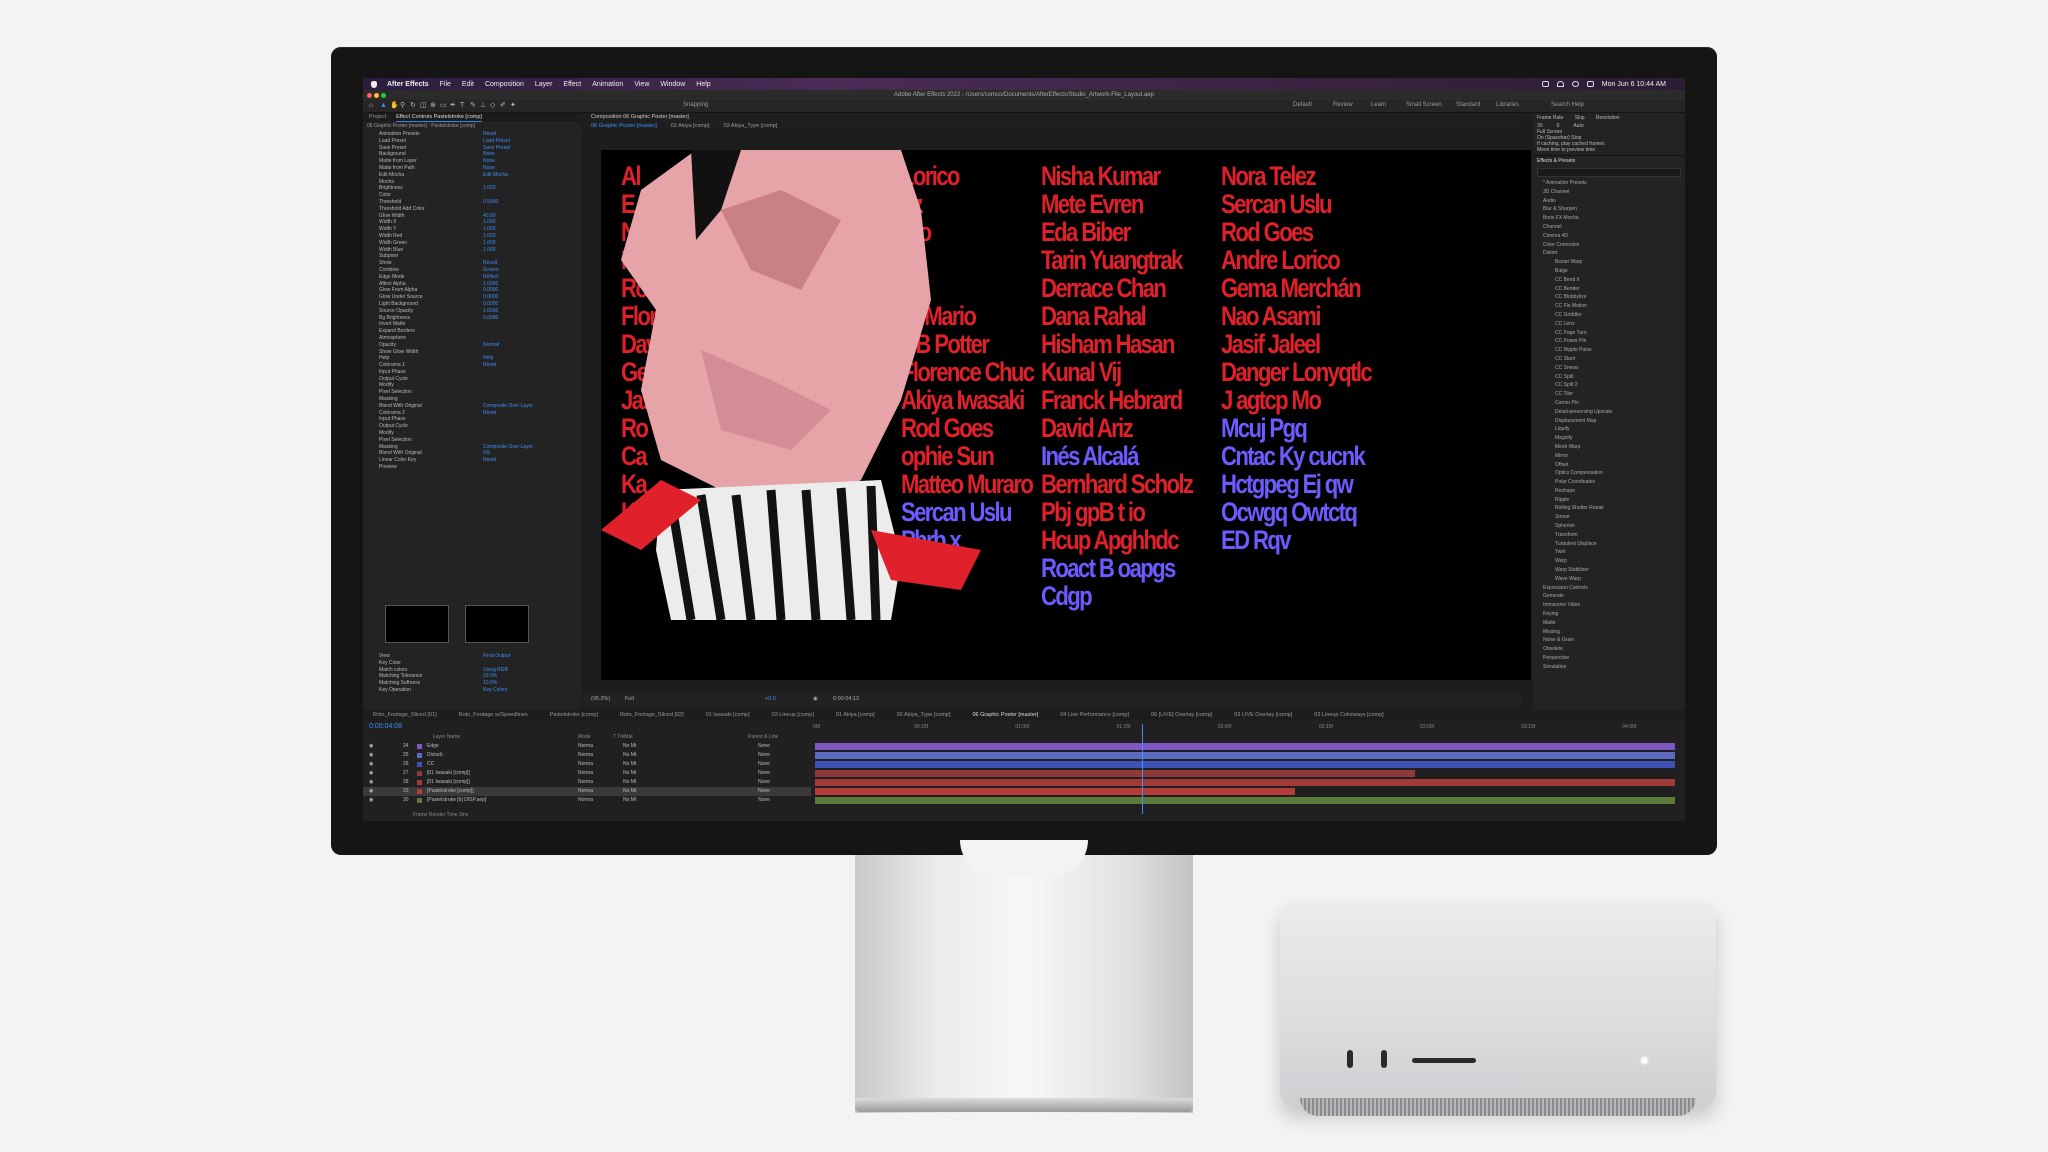 This screenshot has height=1152, width=2048. I want to click on effect-category: Perspective, so click(1609, 658).